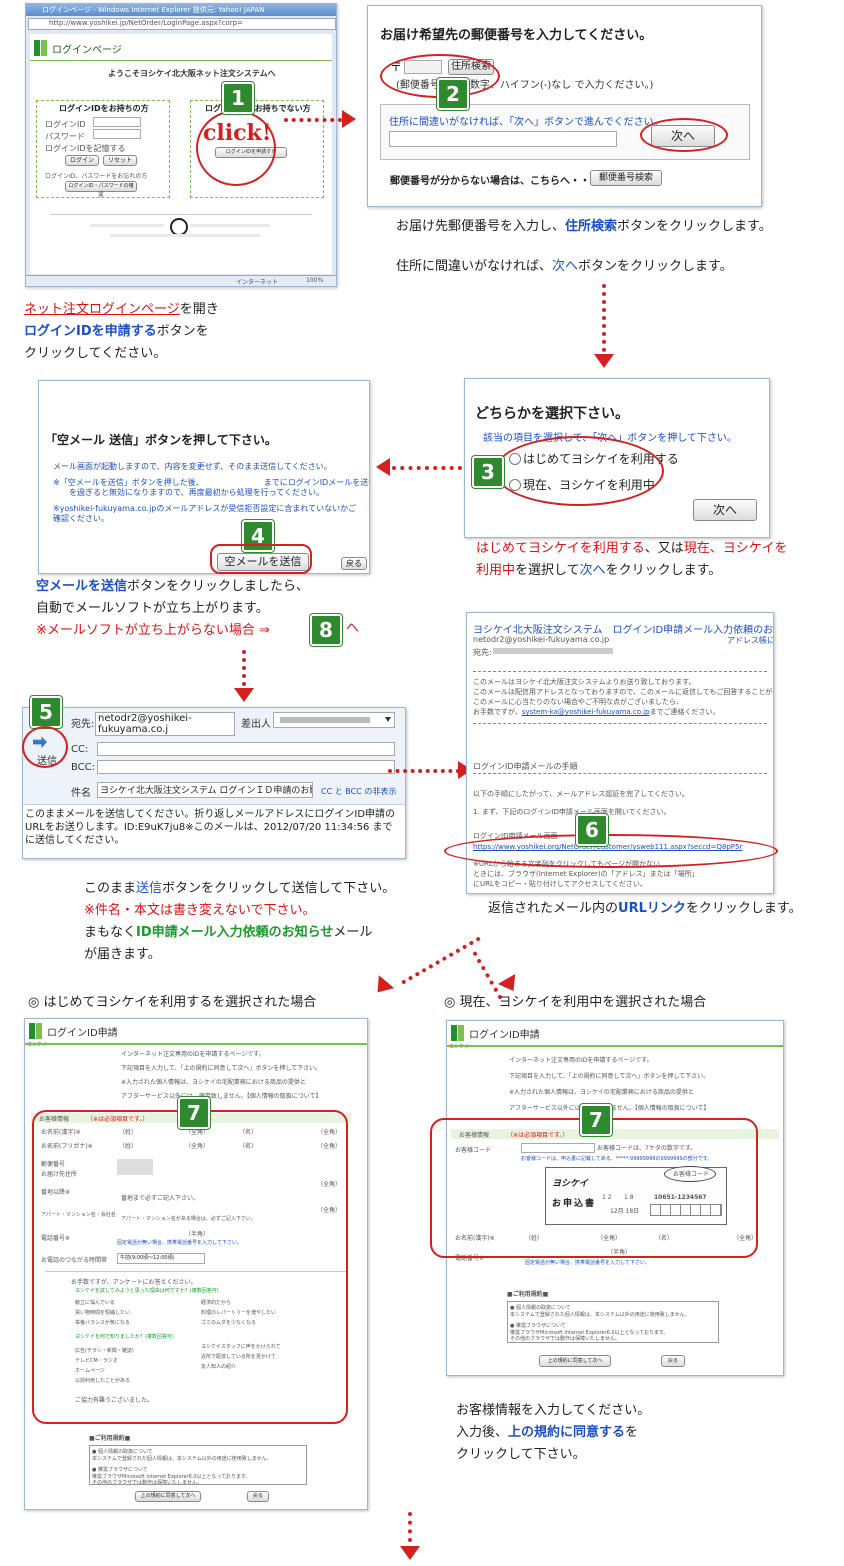  What do you see at coordinates (458, 1033) in the screenshot?
I see `yoshikei-logo-icon` at bounding box center [458, 1033].